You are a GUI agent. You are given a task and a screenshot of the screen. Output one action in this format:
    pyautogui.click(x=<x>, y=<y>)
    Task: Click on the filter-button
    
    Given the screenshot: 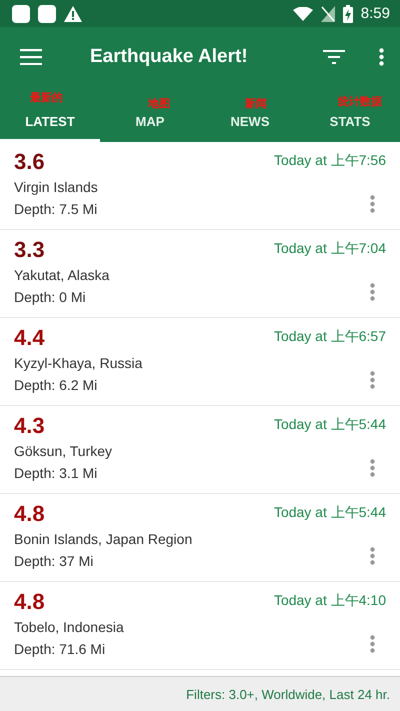 What is the action you would take?
    pyautogui.click(x=334, y=57)
    